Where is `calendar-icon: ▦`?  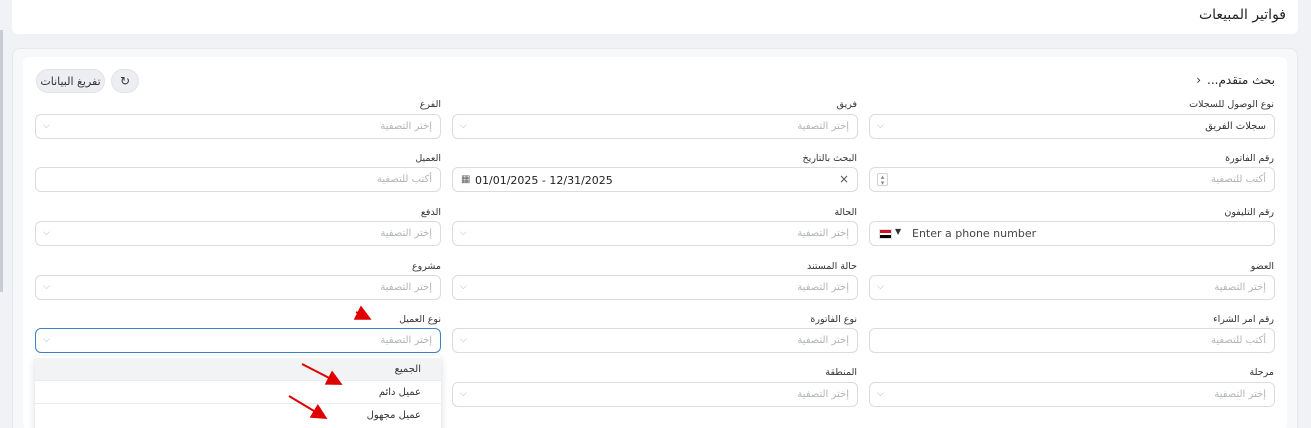 calendar-icon: ▦ is located at coordinates (466, 179).